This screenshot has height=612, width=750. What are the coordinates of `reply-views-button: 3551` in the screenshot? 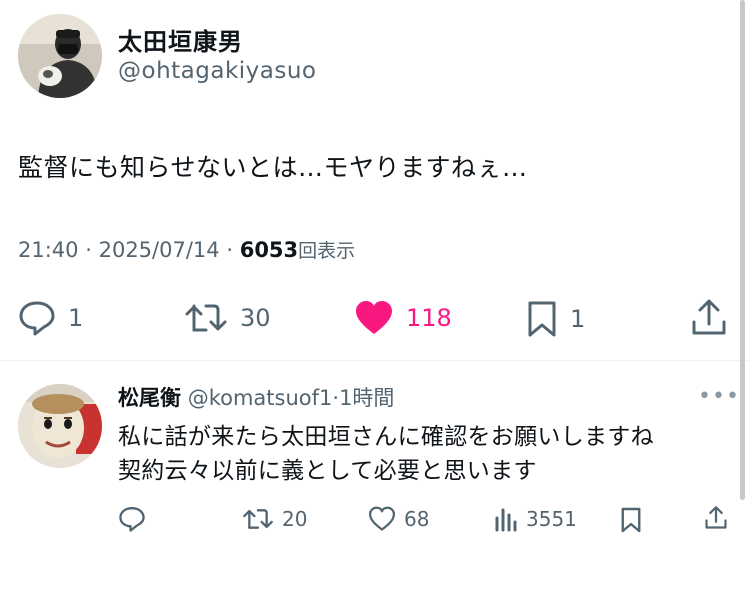 It's located at (535, 519).